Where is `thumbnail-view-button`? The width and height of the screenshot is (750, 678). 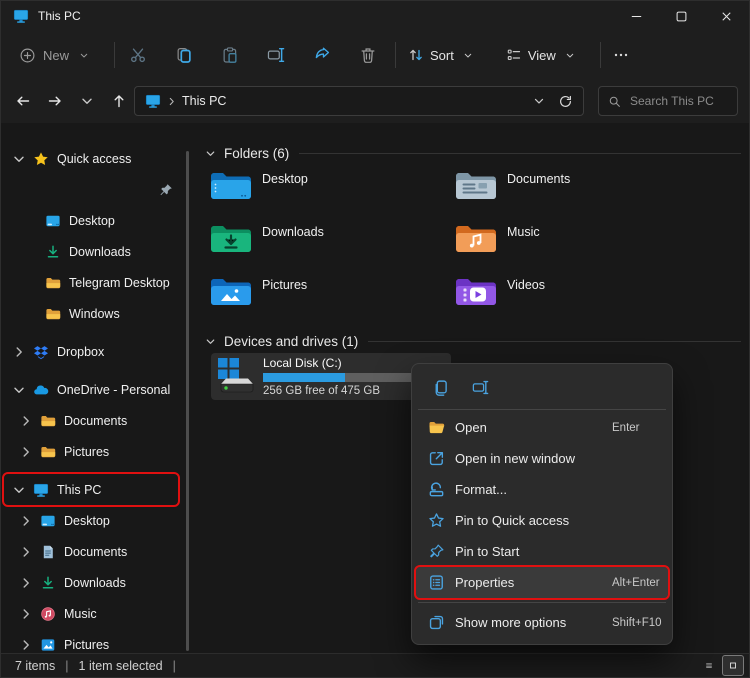 thumbnail-view-button is located at coordinates (733, 665).